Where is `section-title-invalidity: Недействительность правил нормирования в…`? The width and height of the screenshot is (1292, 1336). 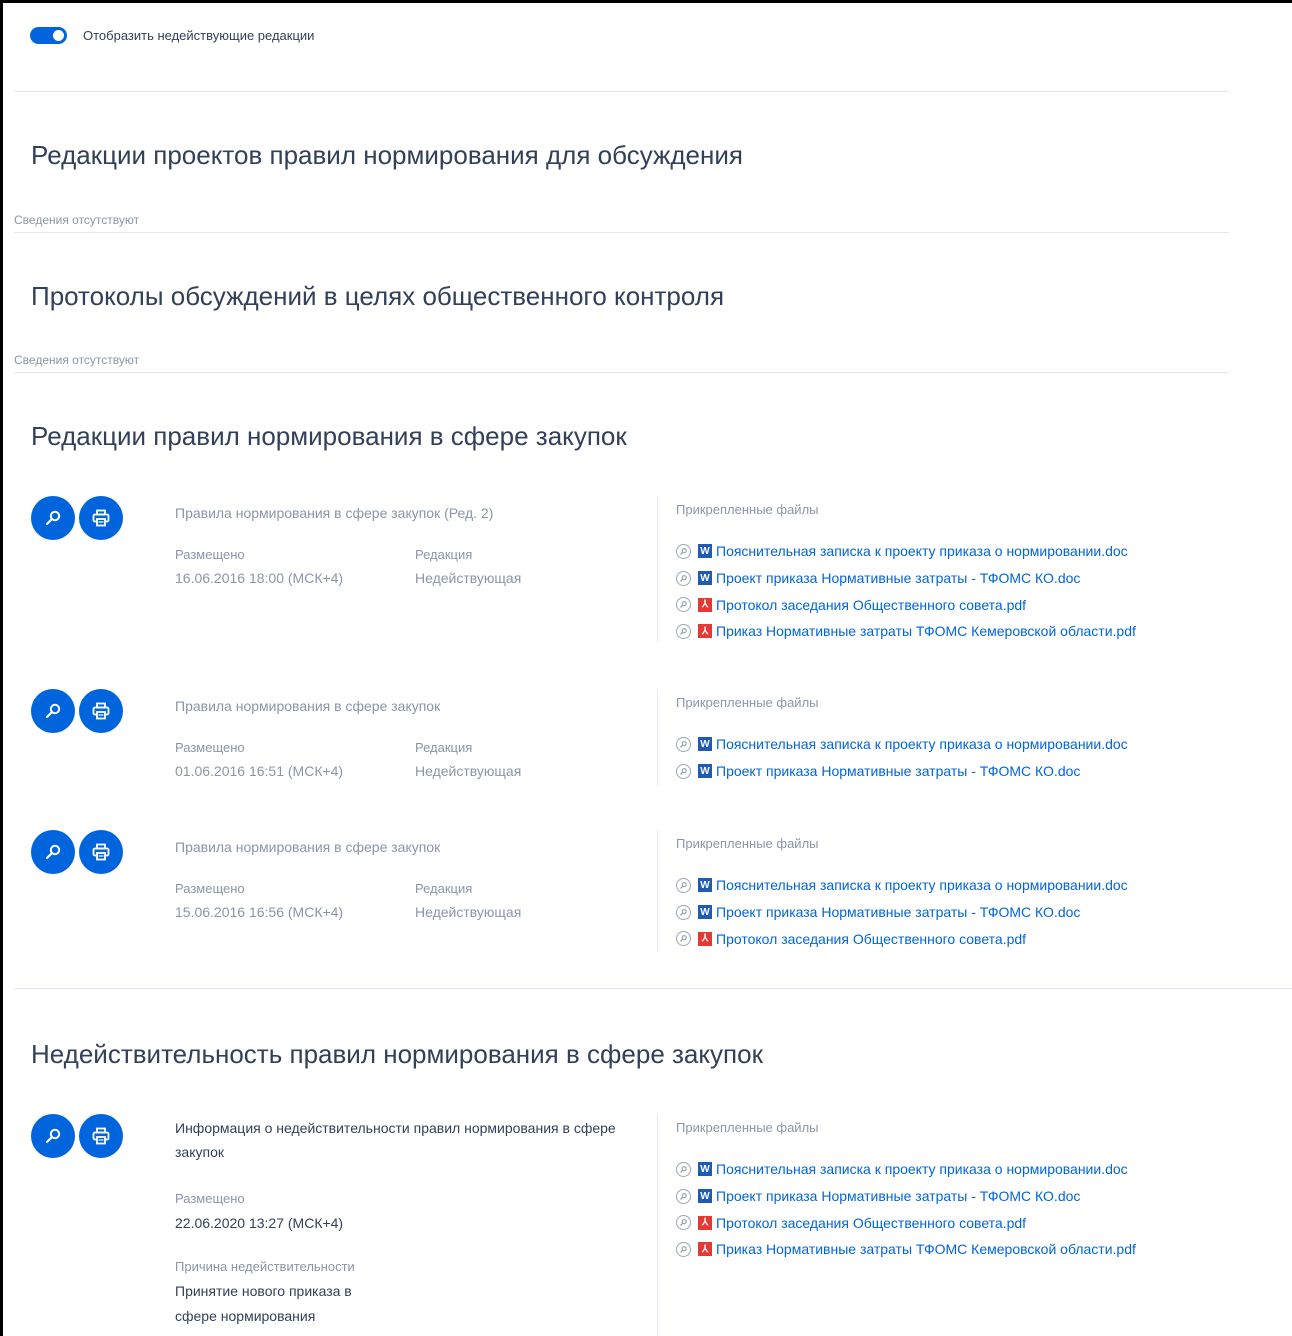
section-title-invalidity: Недействительность правил нормирования в… is located at coordinates (397, 1054).